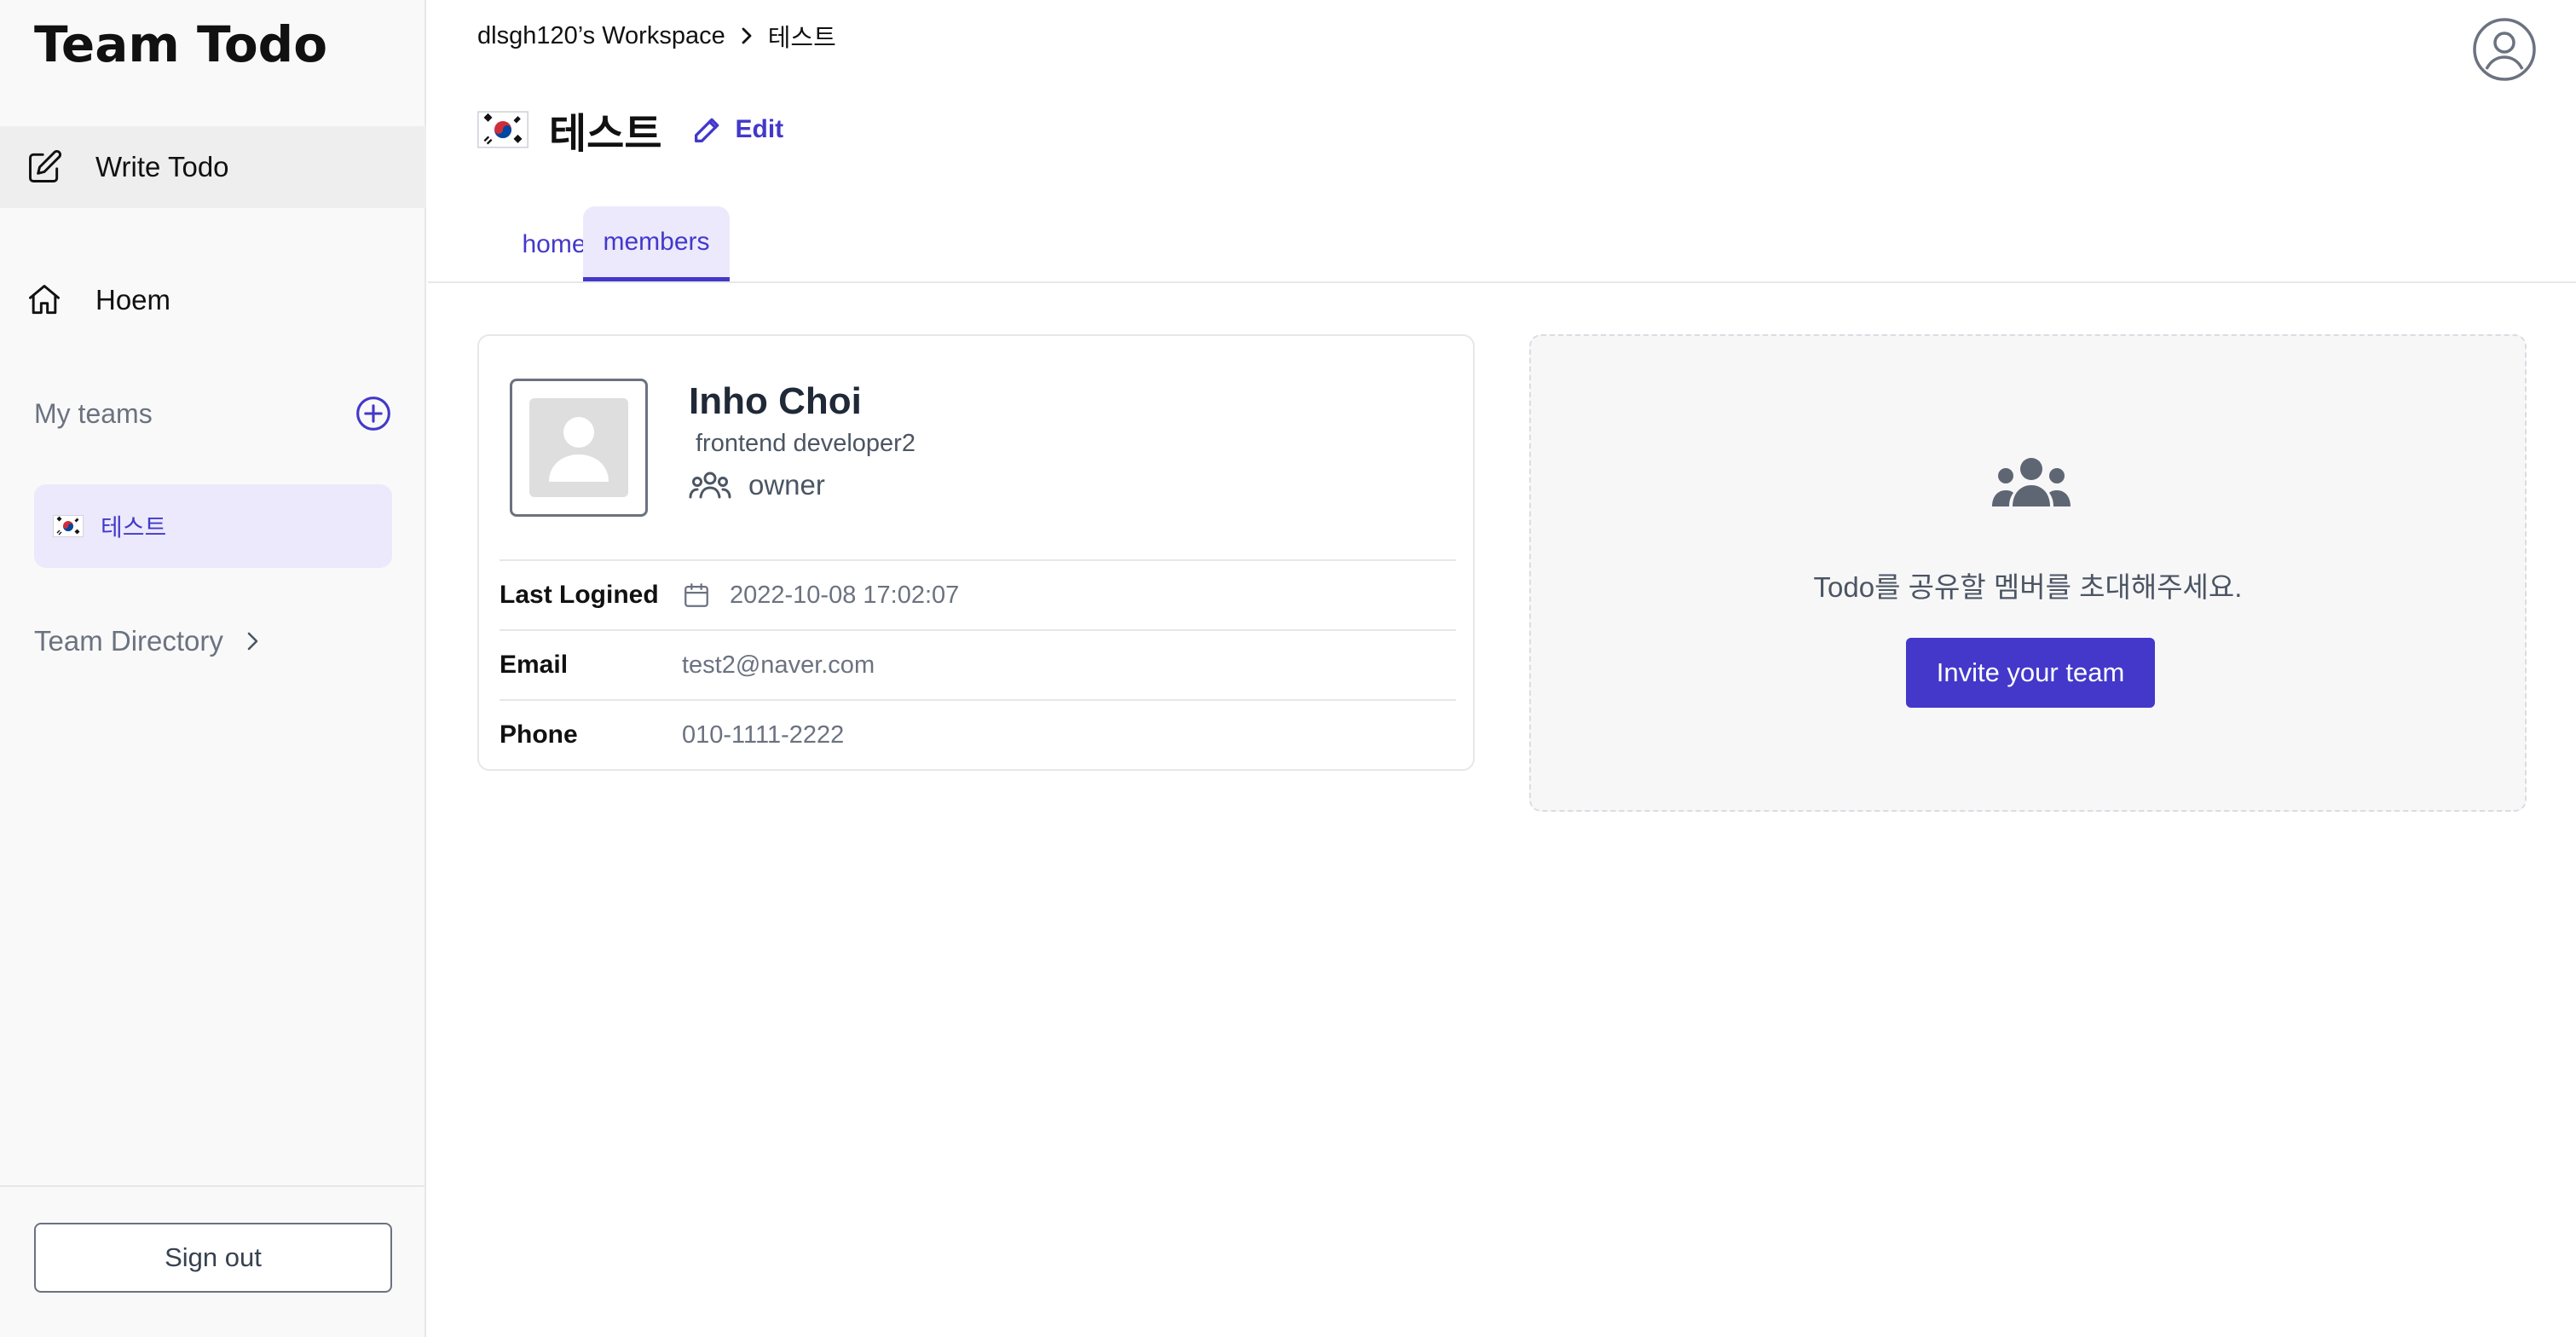  Describe the element at coordinates (213, 413) in the screenshot. I see `my-teams-header: My teams` at that location.